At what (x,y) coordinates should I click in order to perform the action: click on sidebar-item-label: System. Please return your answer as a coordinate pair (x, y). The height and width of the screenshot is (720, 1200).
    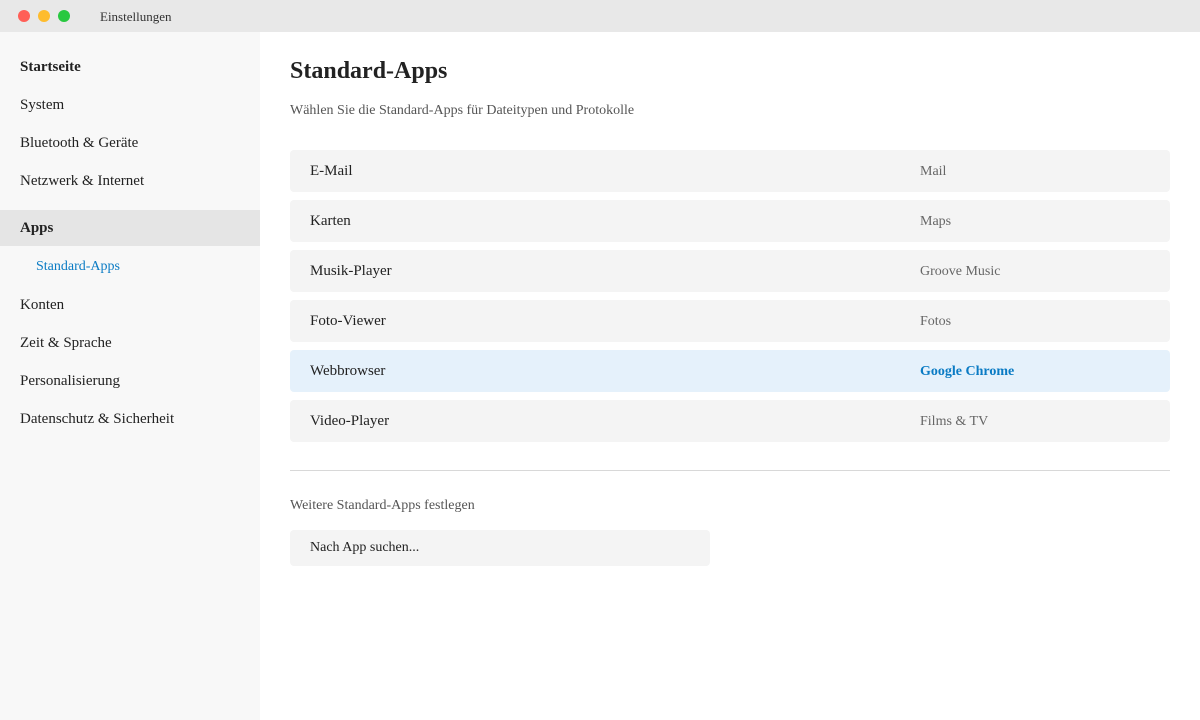
    Looking at the image, I should click on (42, 105).